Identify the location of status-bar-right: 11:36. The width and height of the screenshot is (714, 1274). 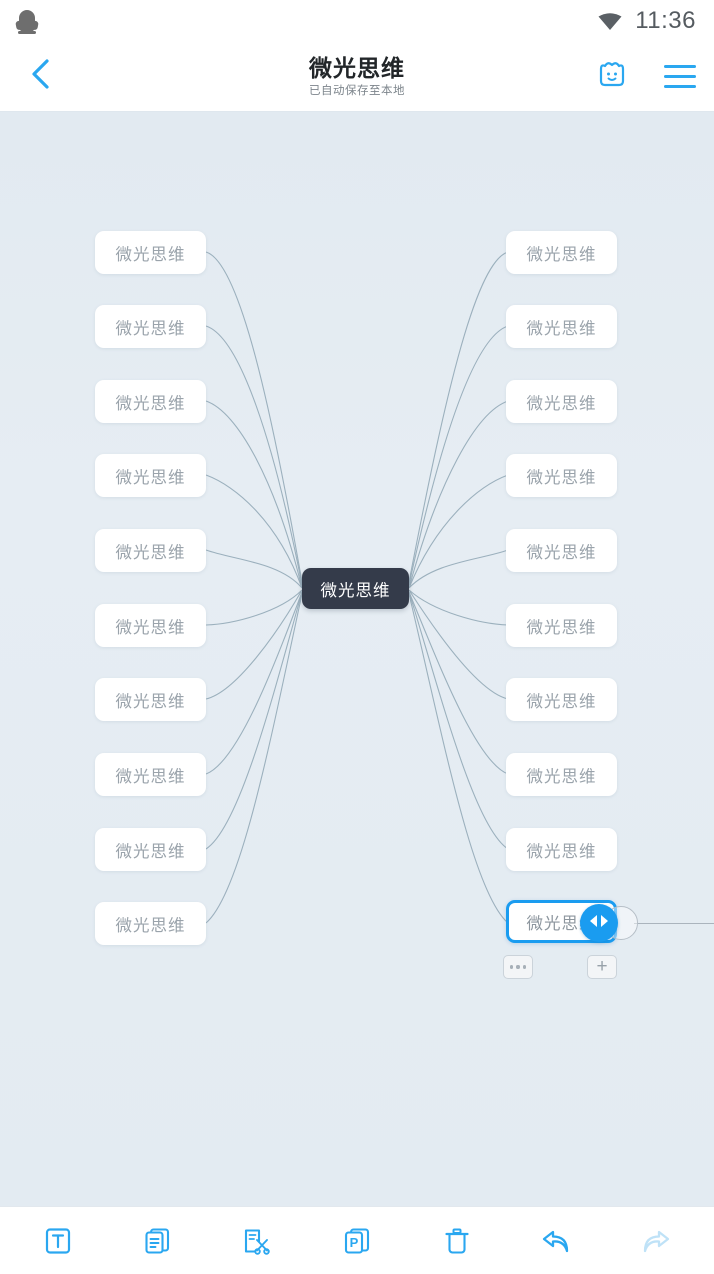
(646, 21).